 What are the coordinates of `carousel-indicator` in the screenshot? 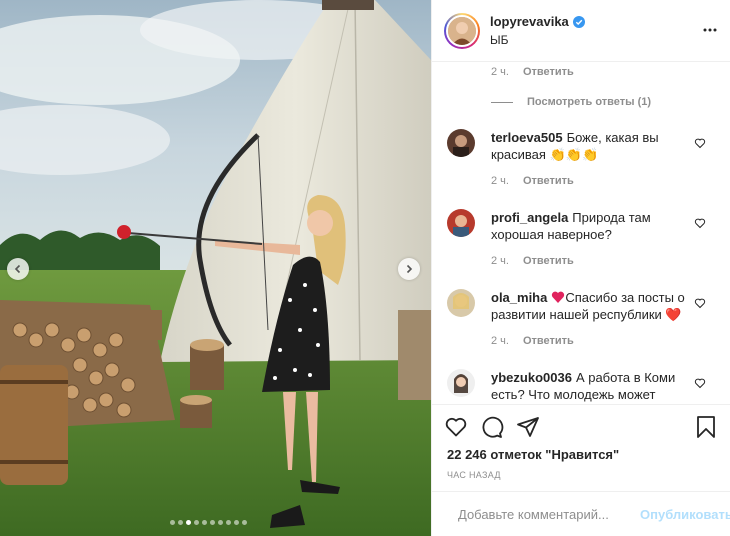 It's located at (208, 522).